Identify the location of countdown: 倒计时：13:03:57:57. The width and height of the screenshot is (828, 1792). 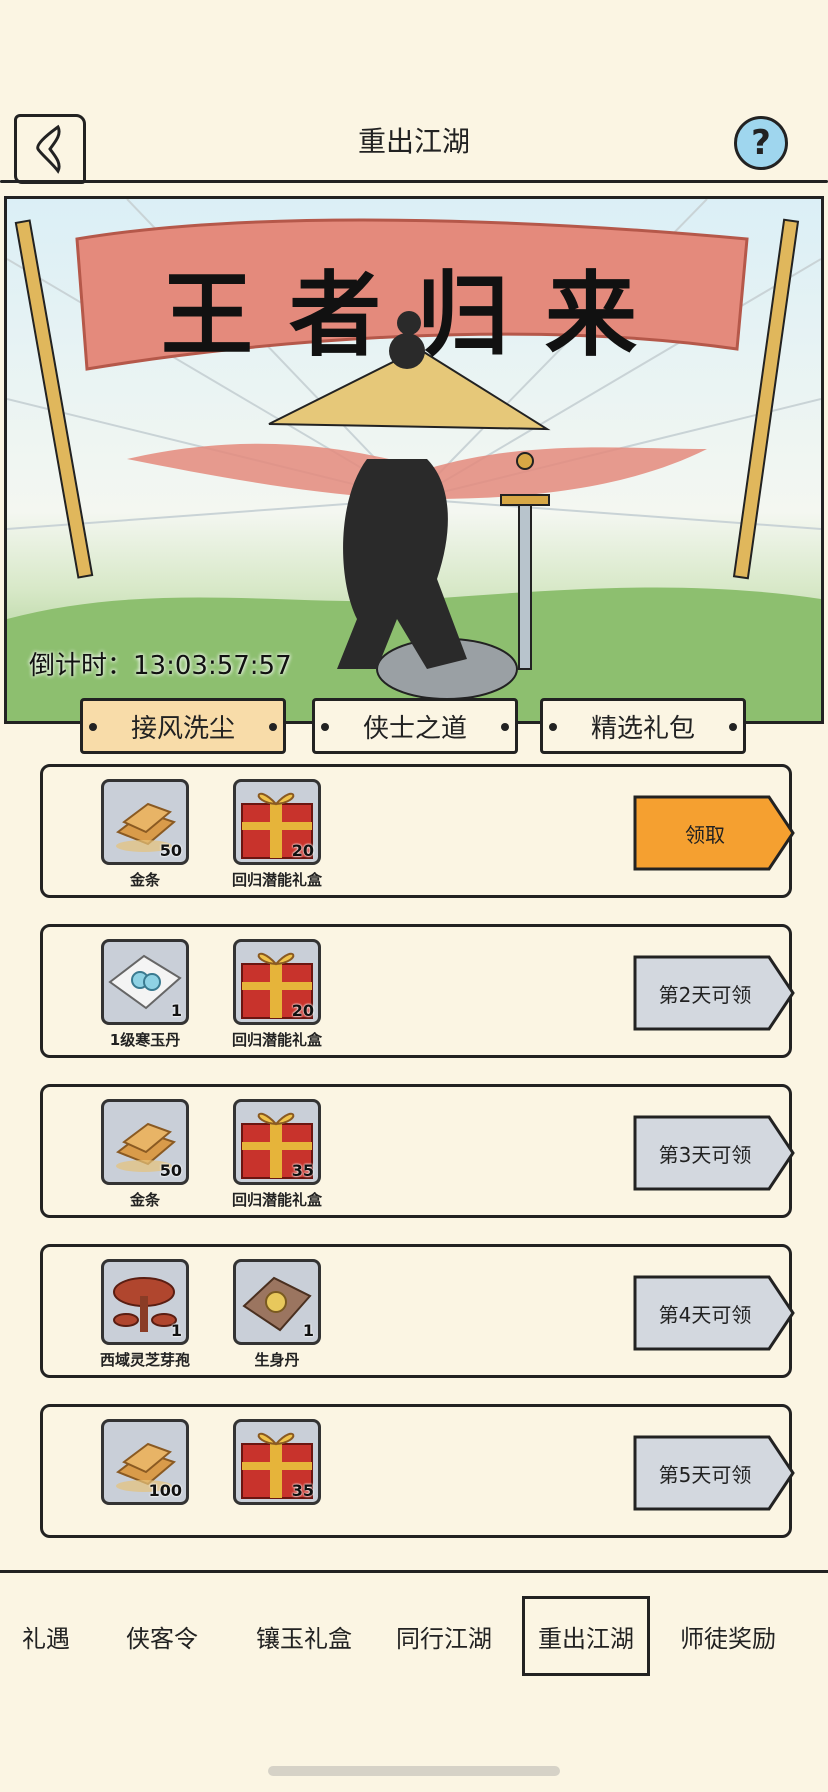
(160, 663).